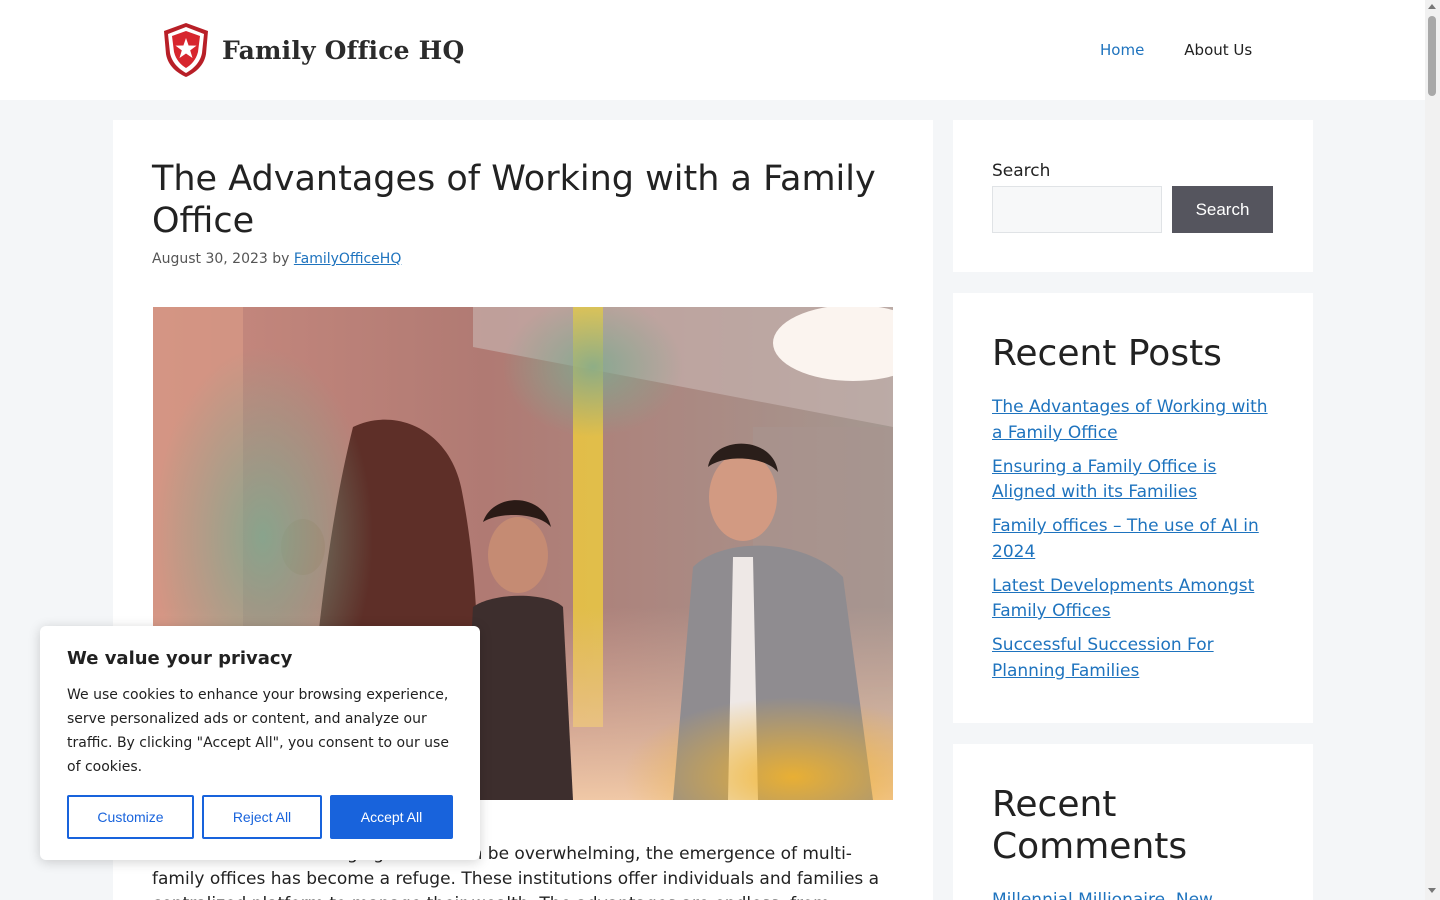 The image size is (1440, 900). Describe the element at coordinates (1432, 6) in the screenshot. I see `scroll-up-arrow-icon` at that location.